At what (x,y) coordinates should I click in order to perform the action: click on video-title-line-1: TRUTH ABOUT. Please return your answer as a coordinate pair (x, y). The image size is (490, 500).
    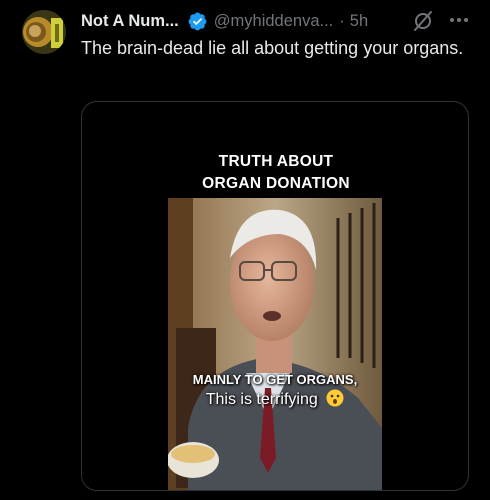
    Looking at the image, I should click on (276, 161).